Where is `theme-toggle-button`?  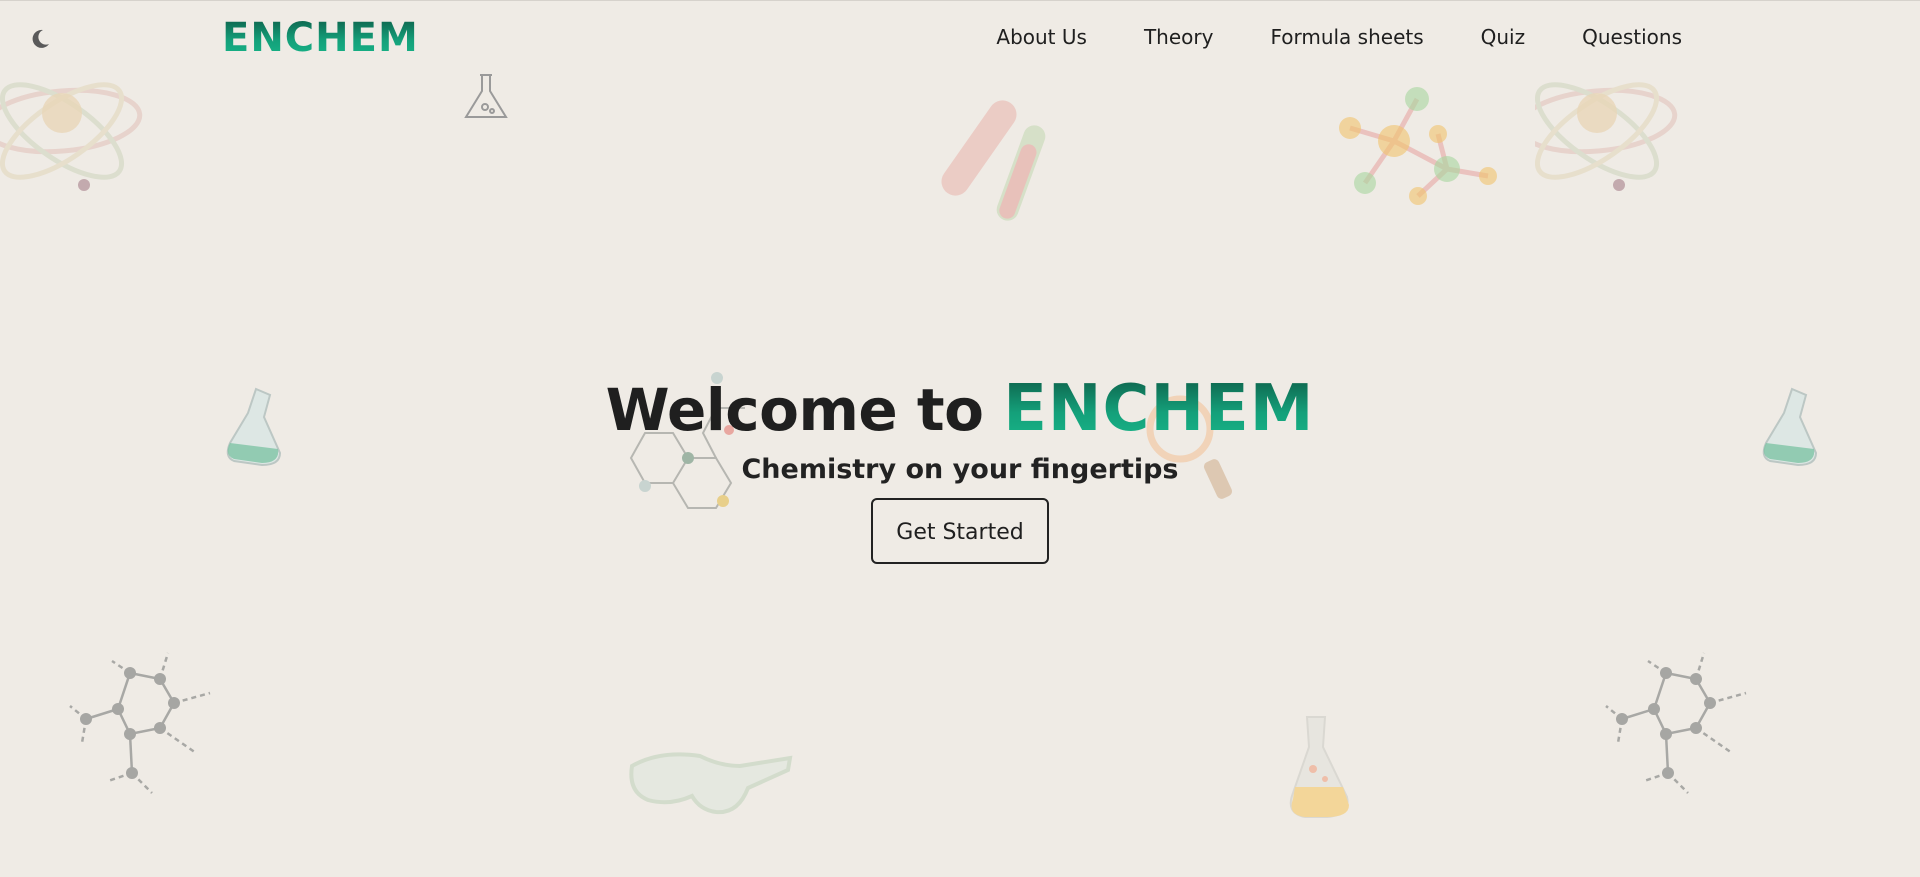 theme-toggle-button is located at coordinates (40, 39).